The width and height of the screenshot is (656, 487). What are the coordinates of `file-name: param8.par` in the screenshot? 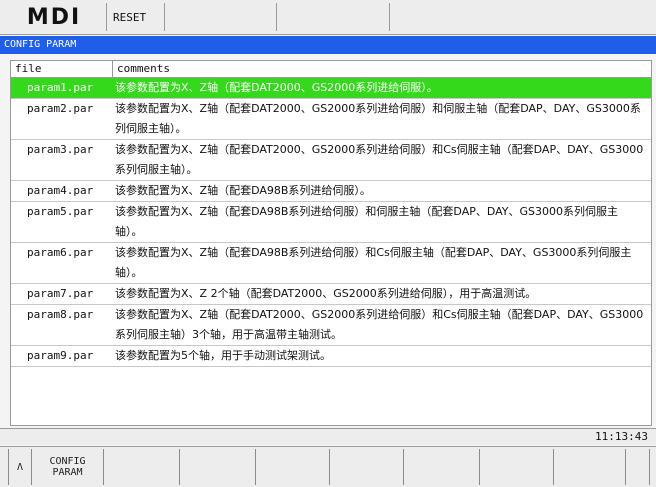 It's located at (60, 314).